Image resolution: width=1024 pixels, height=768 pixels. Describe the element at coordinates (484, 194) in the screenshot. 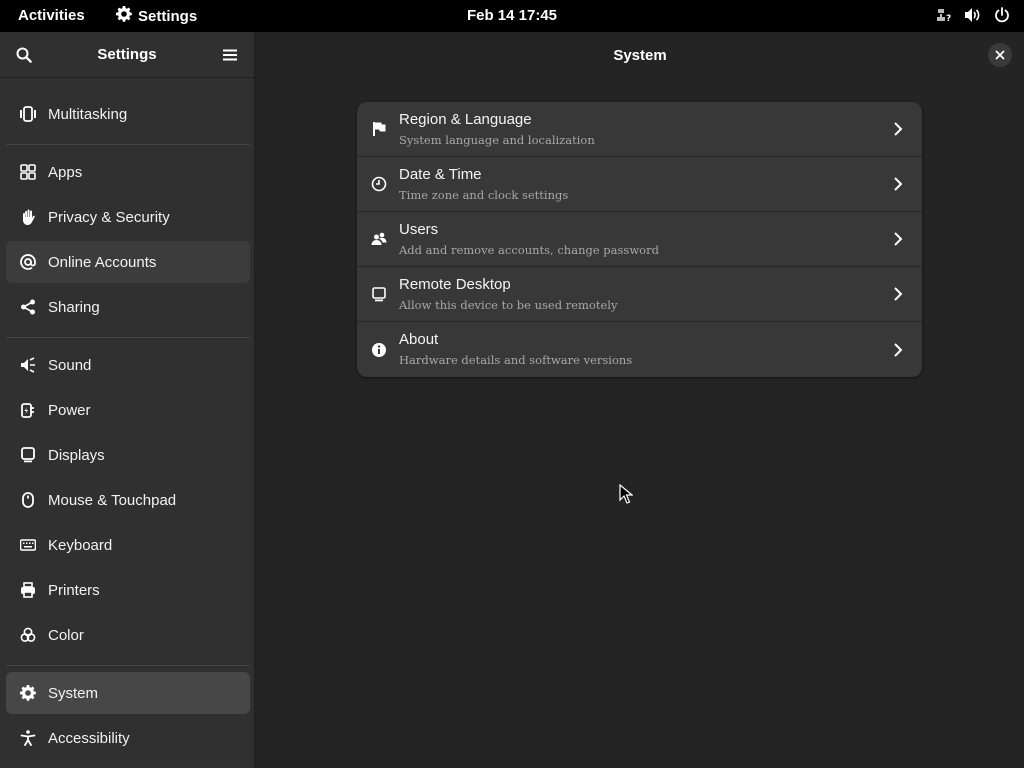

I see `row-subtitle: Time zone and clock settings` at that location.